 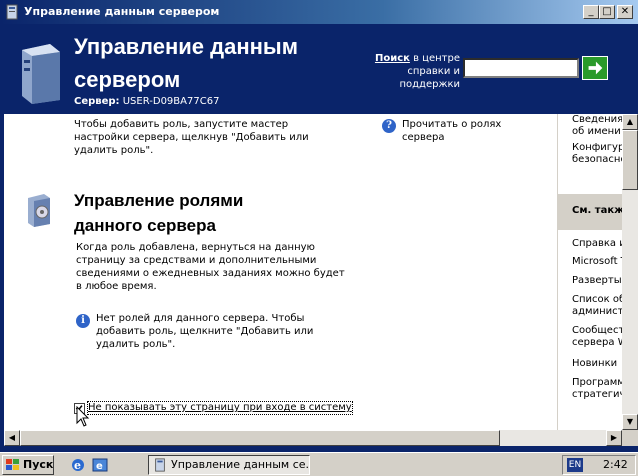 What do you see at coordinates (597, 281) in the screenshot?
I see `sidebar-item-deploy: Разверты` at bounding box center [597, 281].